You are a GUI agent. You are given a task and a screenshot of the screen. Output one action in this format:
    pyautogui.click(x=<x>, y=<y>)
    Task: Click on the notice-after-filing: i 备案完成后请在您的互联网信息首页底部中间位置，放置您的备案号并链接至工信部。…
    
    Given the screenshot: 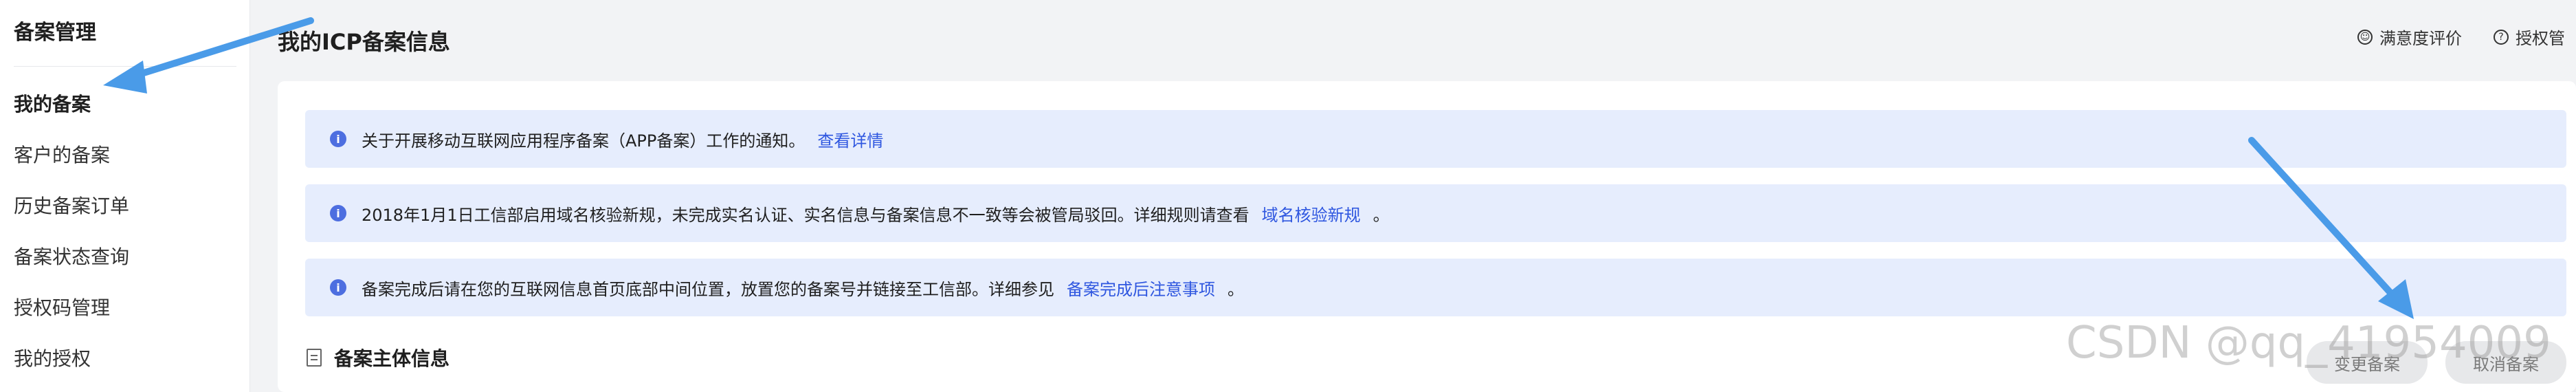 What is the action you would take?
    pyautogui.click(x=1435, y=287)
    